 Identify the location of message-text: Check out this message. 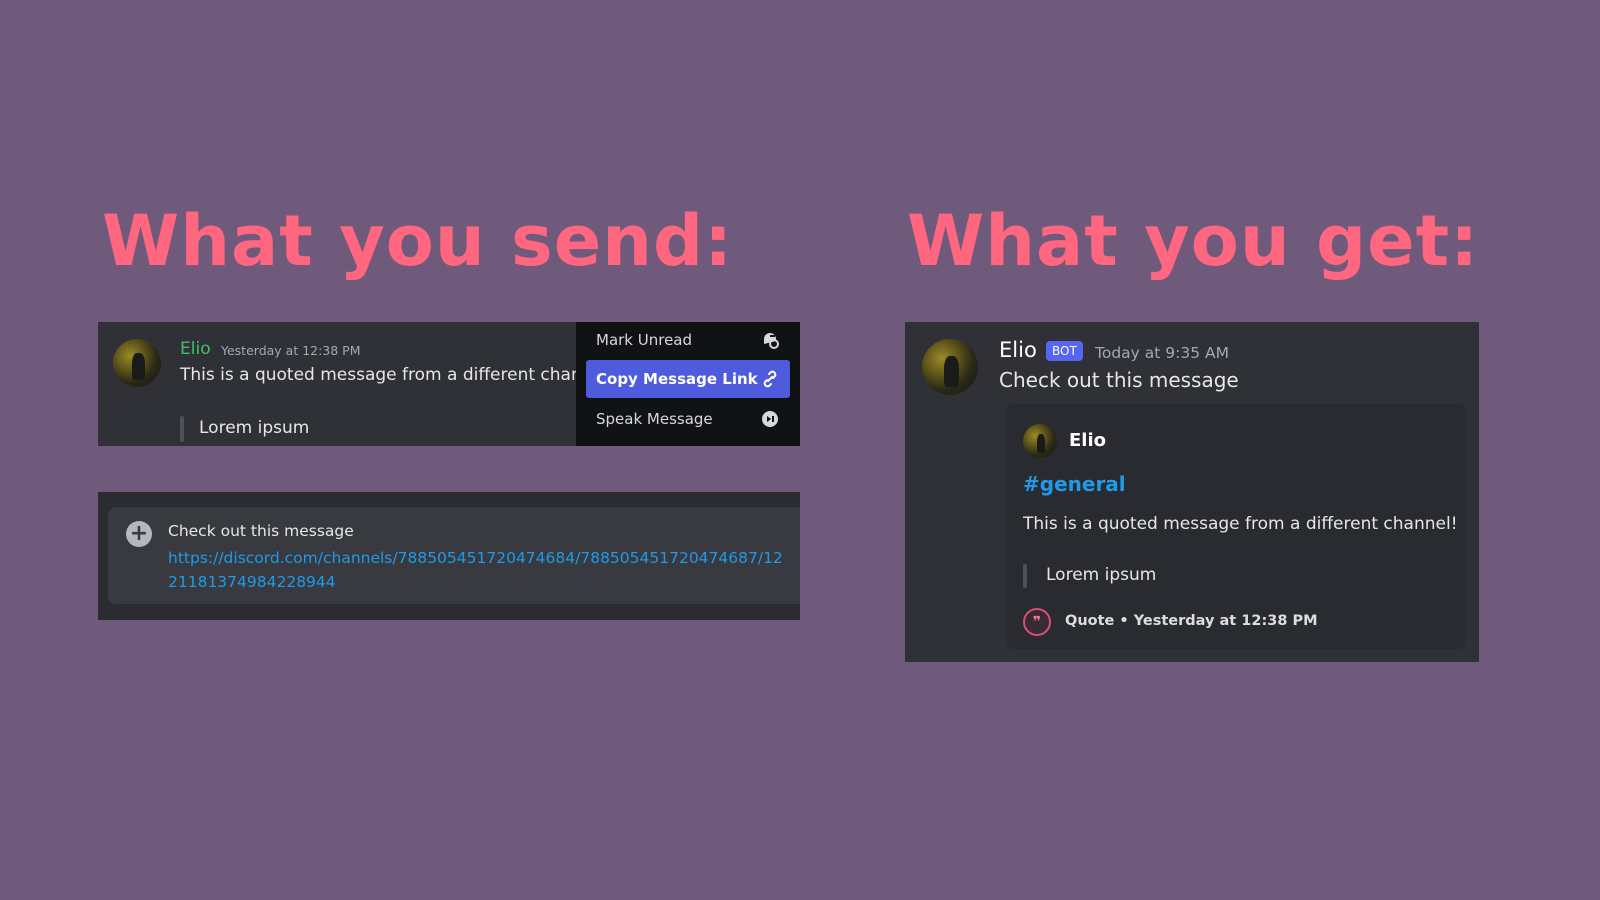
(1119, 380).